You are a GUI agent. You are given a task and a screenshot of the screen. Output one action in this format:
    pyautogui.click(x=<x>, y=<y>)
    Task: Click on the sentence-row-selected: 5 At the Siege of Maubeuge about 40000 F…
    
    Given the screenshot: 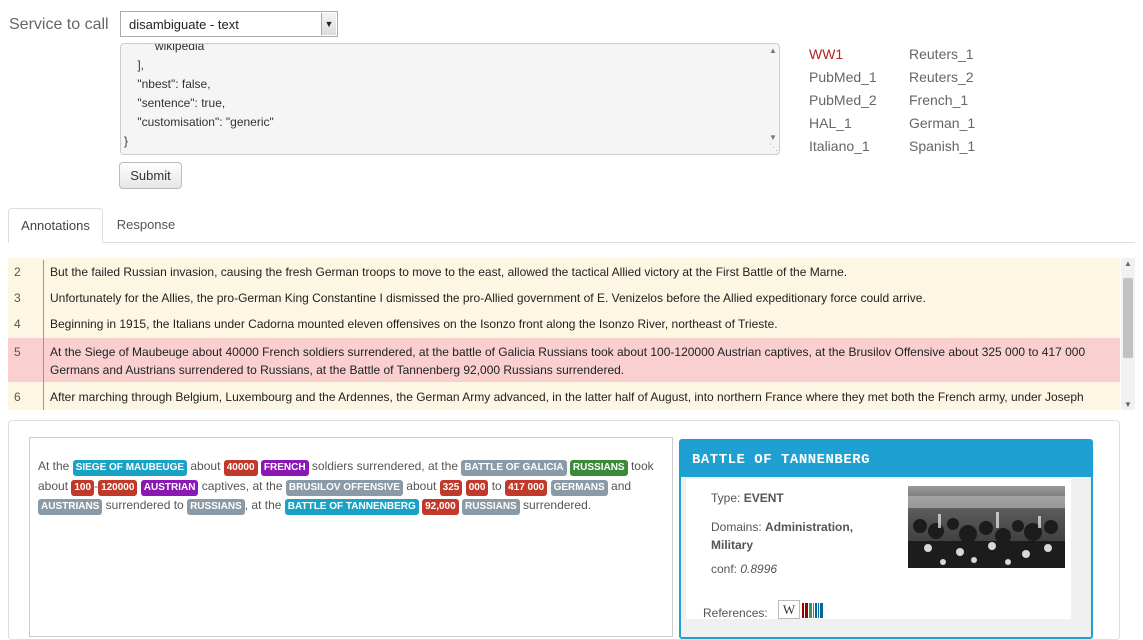 What is the action you would take?
    pyautogui.click(x=564, y=360)
    